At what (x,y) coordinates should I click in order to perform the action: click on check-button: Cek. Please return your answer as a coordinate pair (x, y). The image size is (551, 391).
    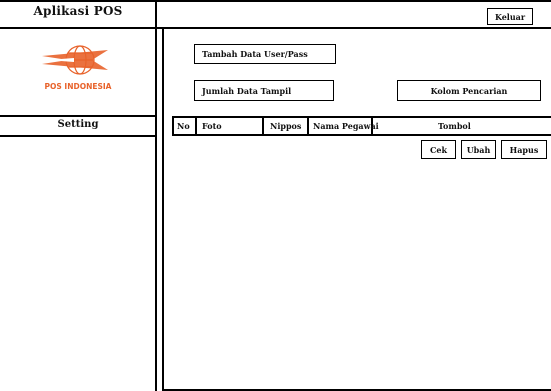
    Looking at the image, I should click on (438, 149).